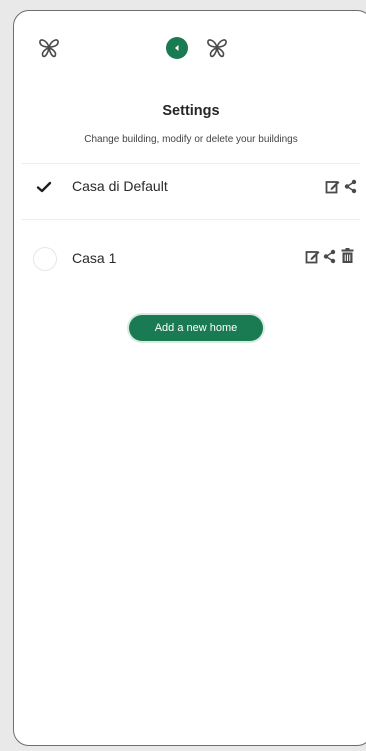 The height and width of the screenshot is (751, 366). I want to click on back-arrow-icon, so click(177, 48).